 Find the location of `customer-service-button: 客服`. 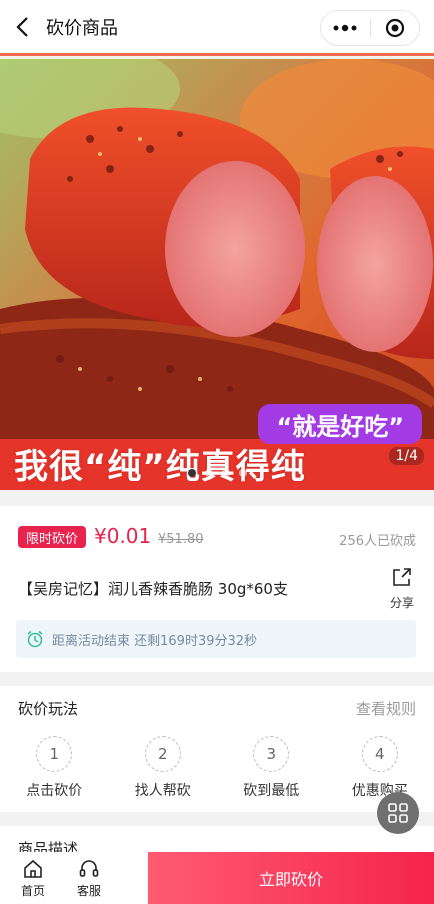

customer-service-button: 客服 is located at coordinates (89, 878).